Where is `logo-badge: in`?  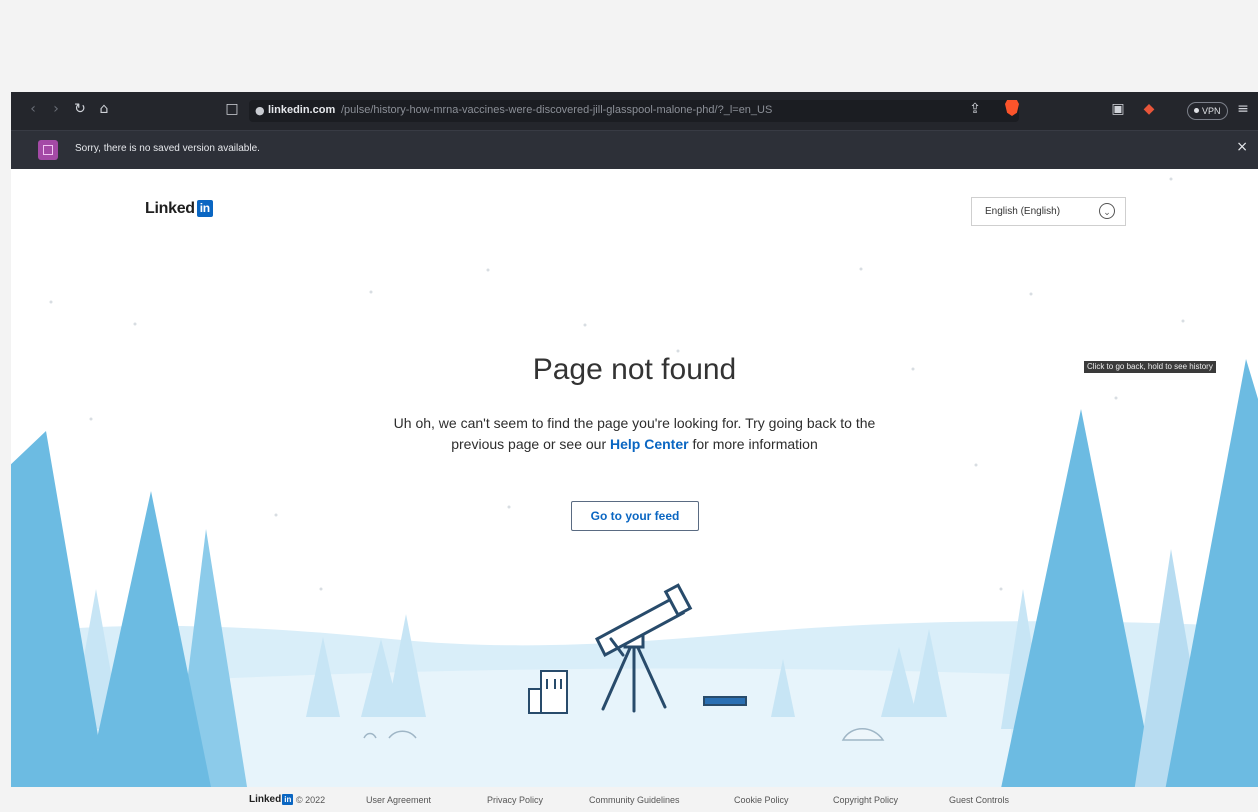 logo-badge: in is located at coordinates (204, 208).